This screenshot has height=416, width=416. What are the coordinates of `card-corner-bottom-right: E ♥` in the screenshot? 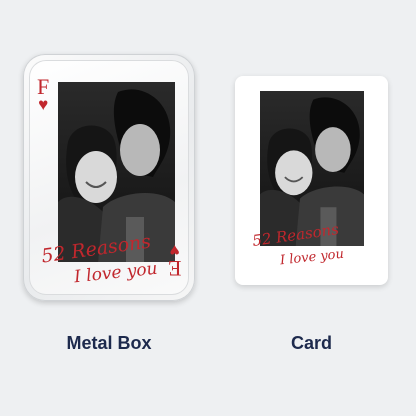 It's located at (174, 261).